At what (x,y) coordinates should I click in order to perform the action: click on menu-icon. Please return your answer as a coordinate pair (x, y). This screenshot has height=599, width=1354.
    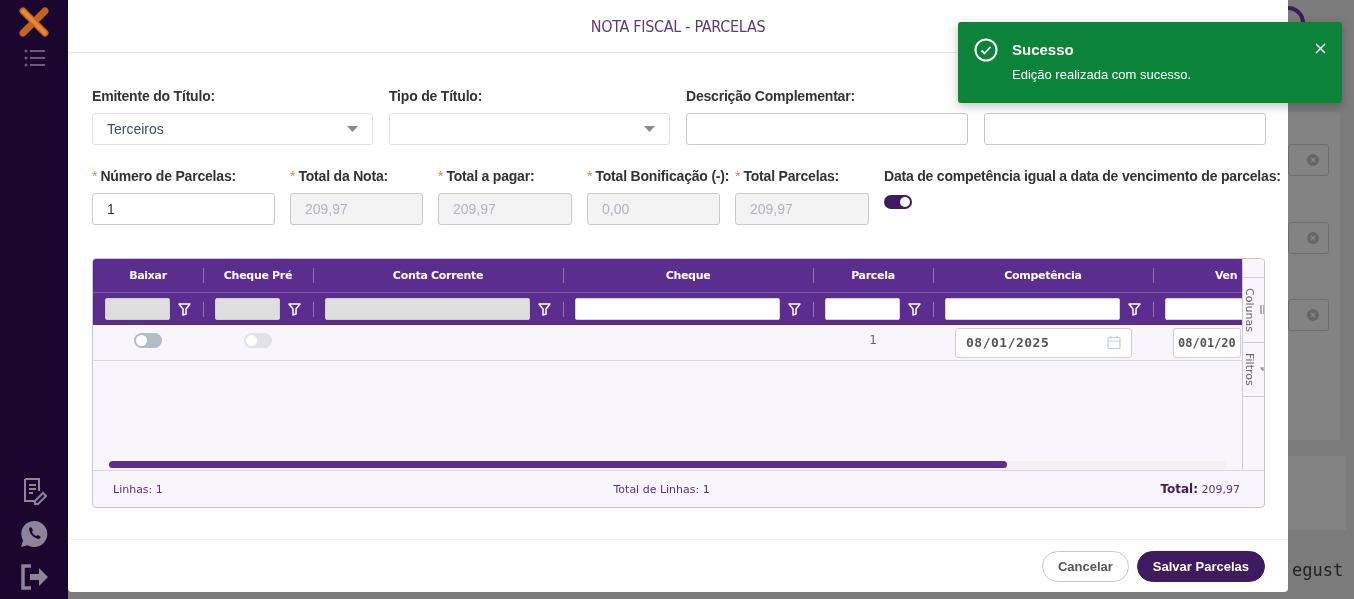
    Looking at the image, I should click on (34, 58).